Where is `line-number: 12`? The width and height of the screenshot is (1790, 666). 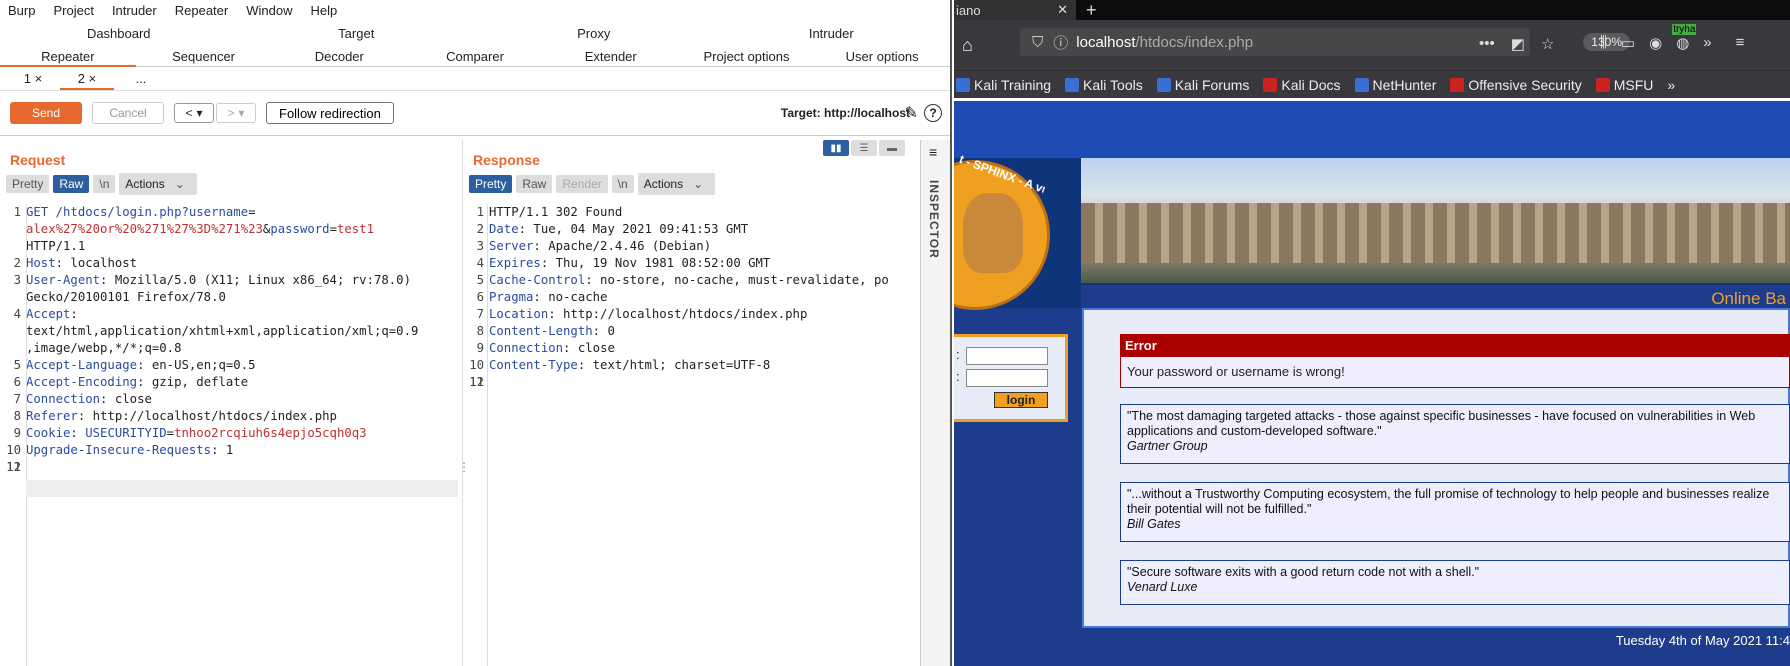 line-number: 12 is located at coordinates (476, 382).